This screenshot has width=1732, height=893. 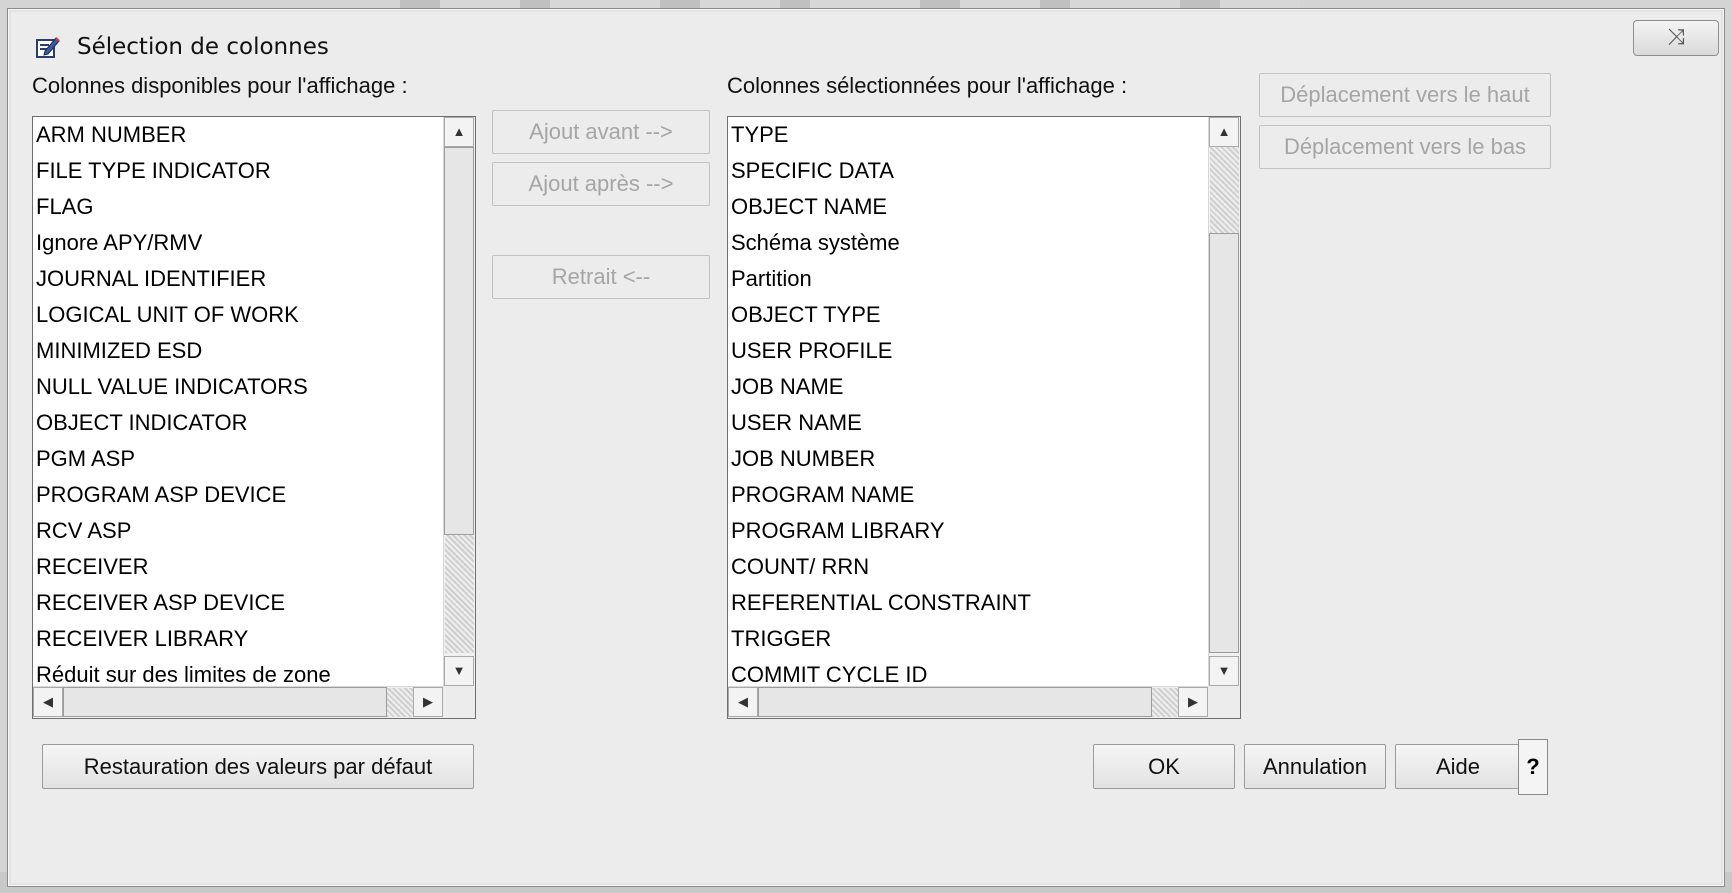 What do you see at coordinates (968, 603) in the screenshot?
I see `selected-column-item: REFERENTIAL CONSTRAINT` at bounding box center [968, 603].